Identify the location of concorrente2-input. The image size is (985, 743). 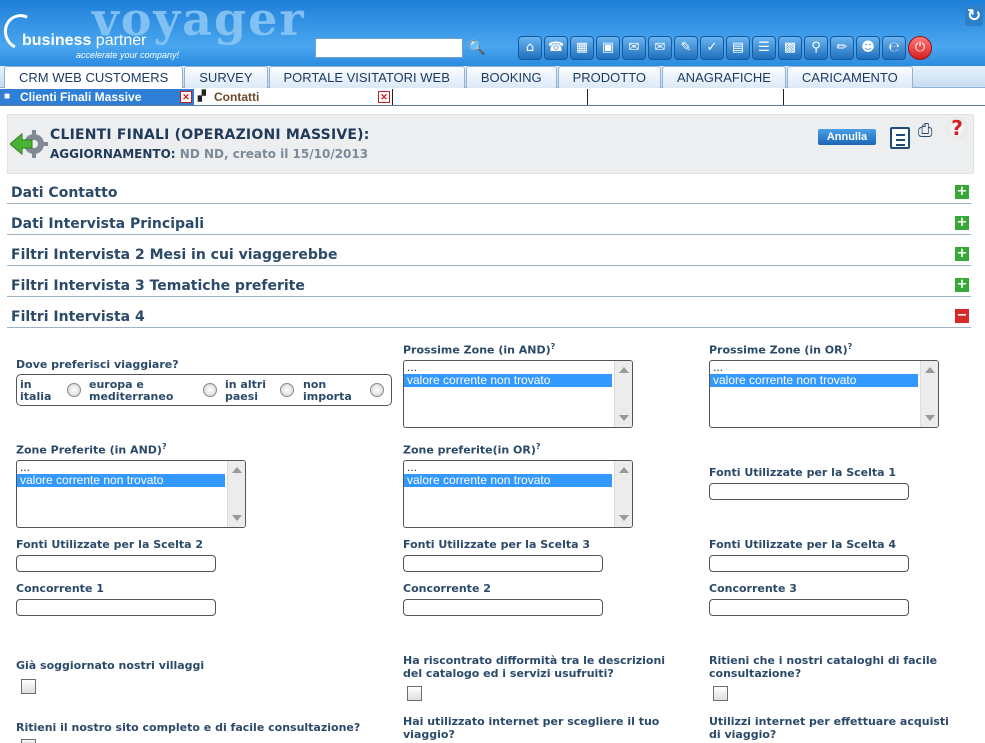
(503, 607).